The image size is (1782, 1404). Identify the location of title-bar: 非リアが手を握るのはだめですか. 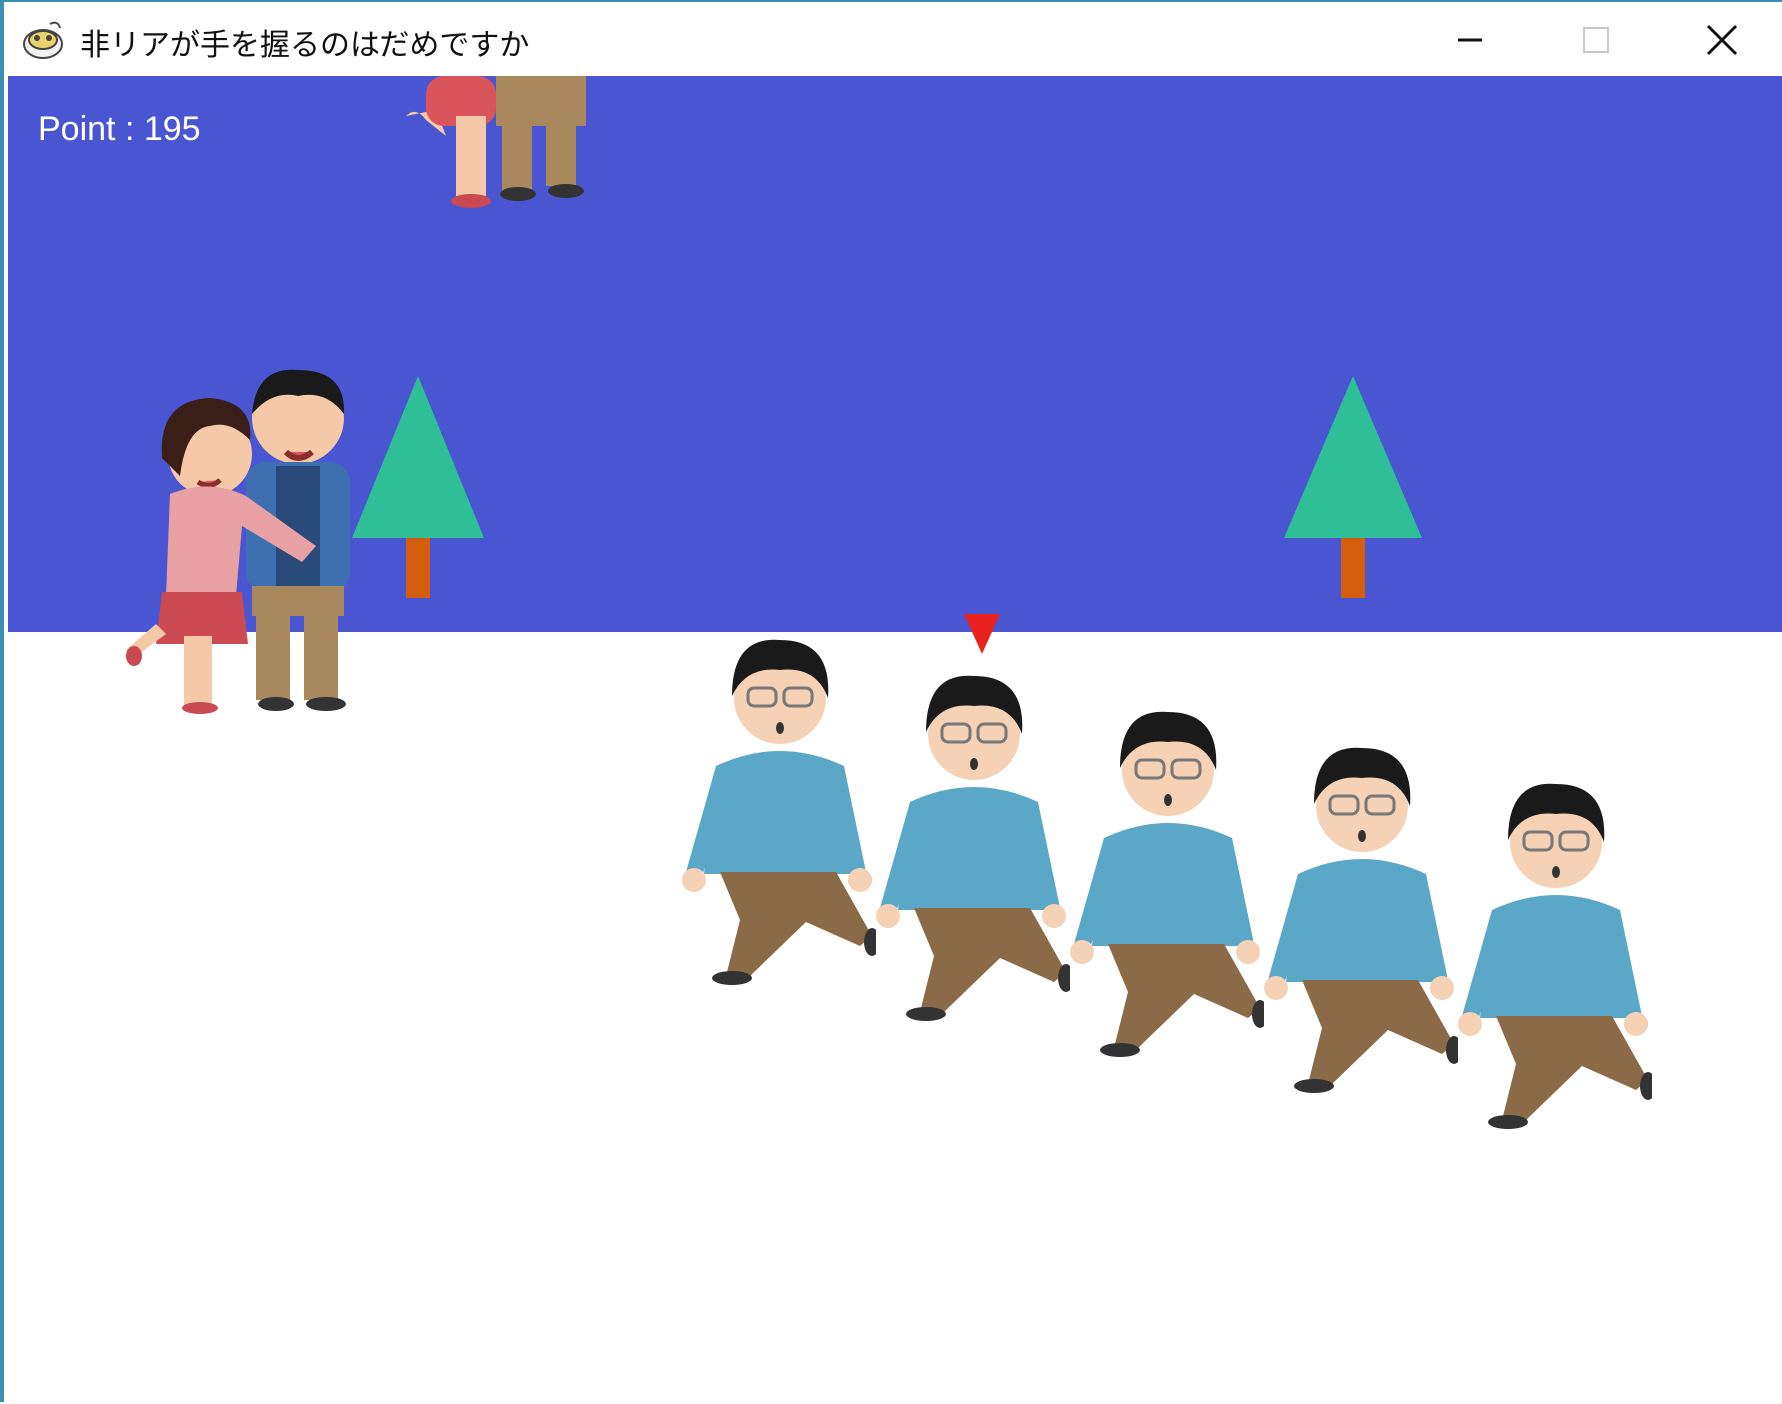
(895, 40).